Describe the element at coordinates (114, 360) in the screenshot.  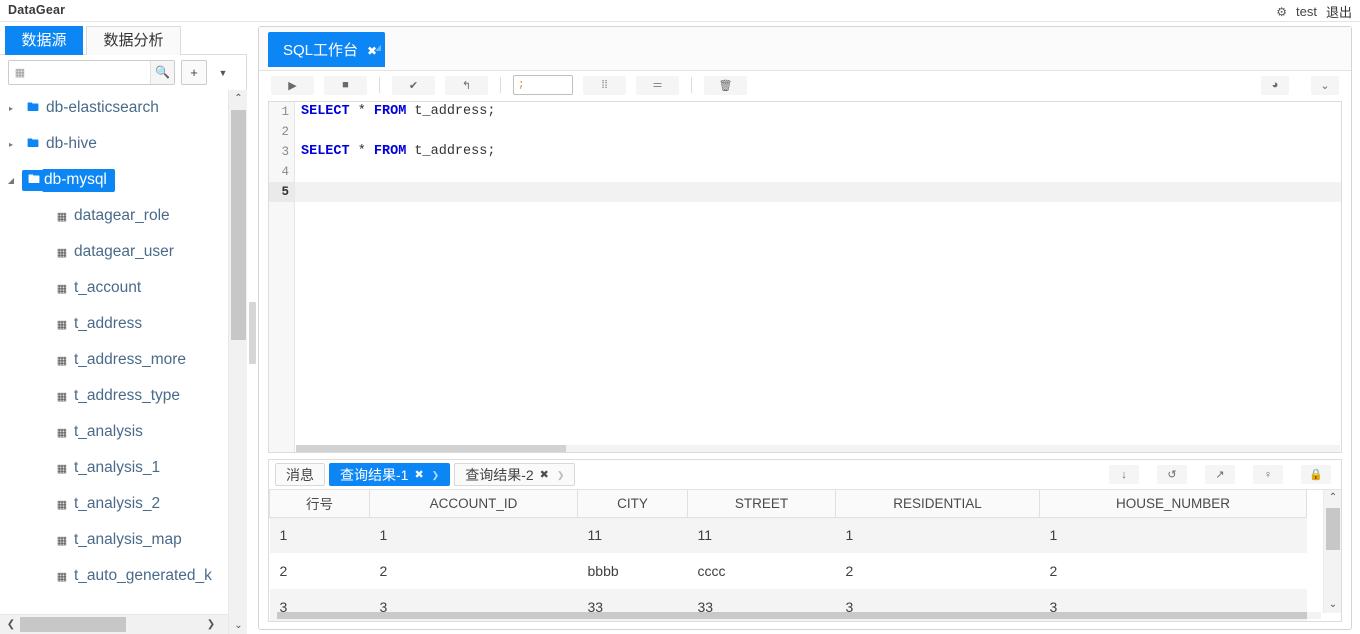
I see `tree-node: ▦ t_address_more` at that location.